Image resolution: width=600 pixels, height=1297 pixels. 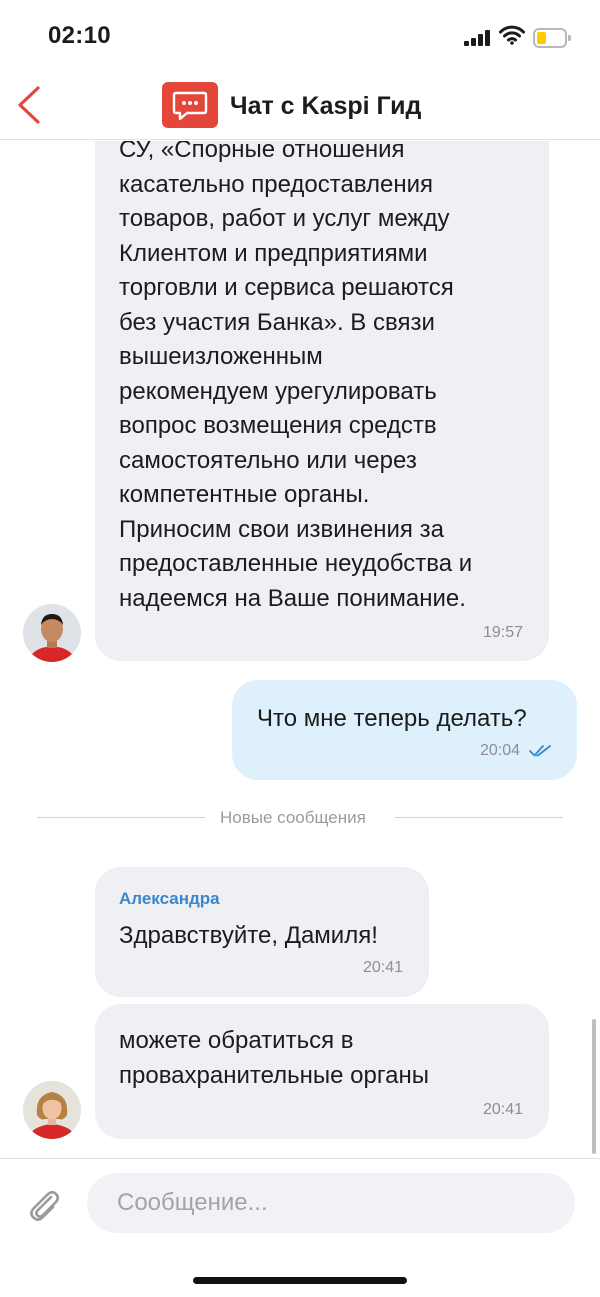 I want to click on message-line: компетентные органы., so click(x=244, y=494).